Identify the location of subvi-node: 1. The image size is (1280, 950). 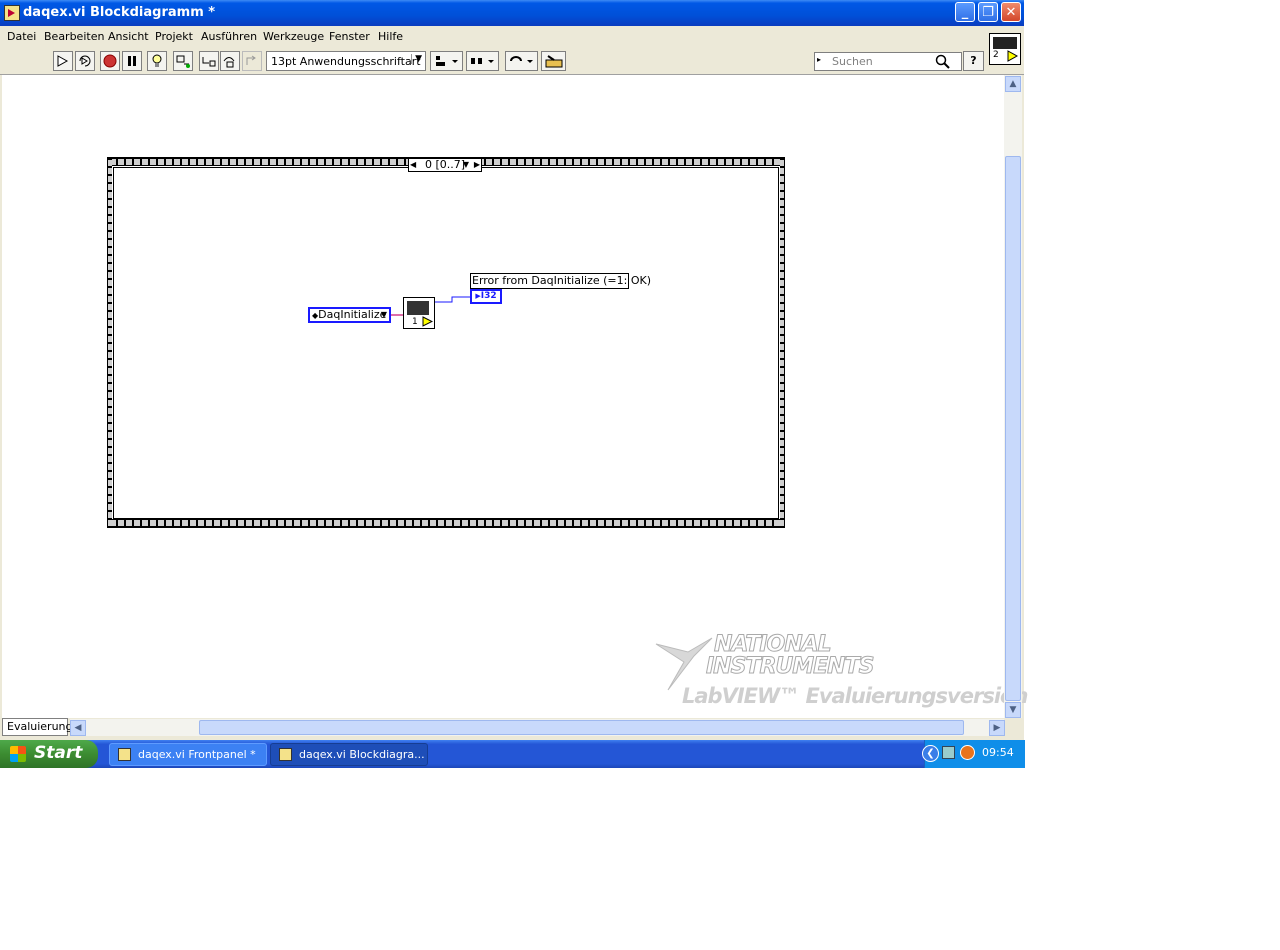
(419, 313).